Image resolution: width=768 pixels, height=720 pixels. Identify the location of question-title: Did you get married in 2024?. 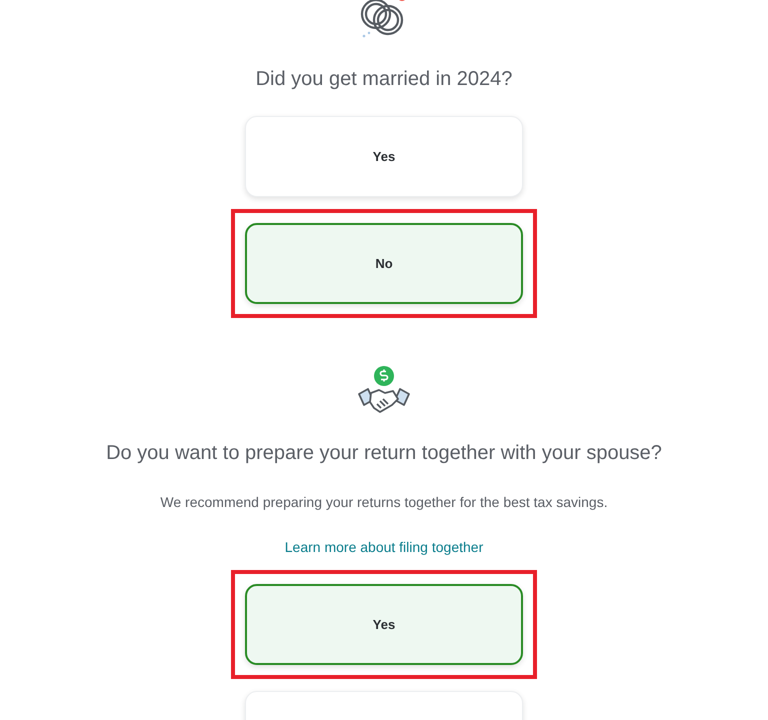
(384, 79).